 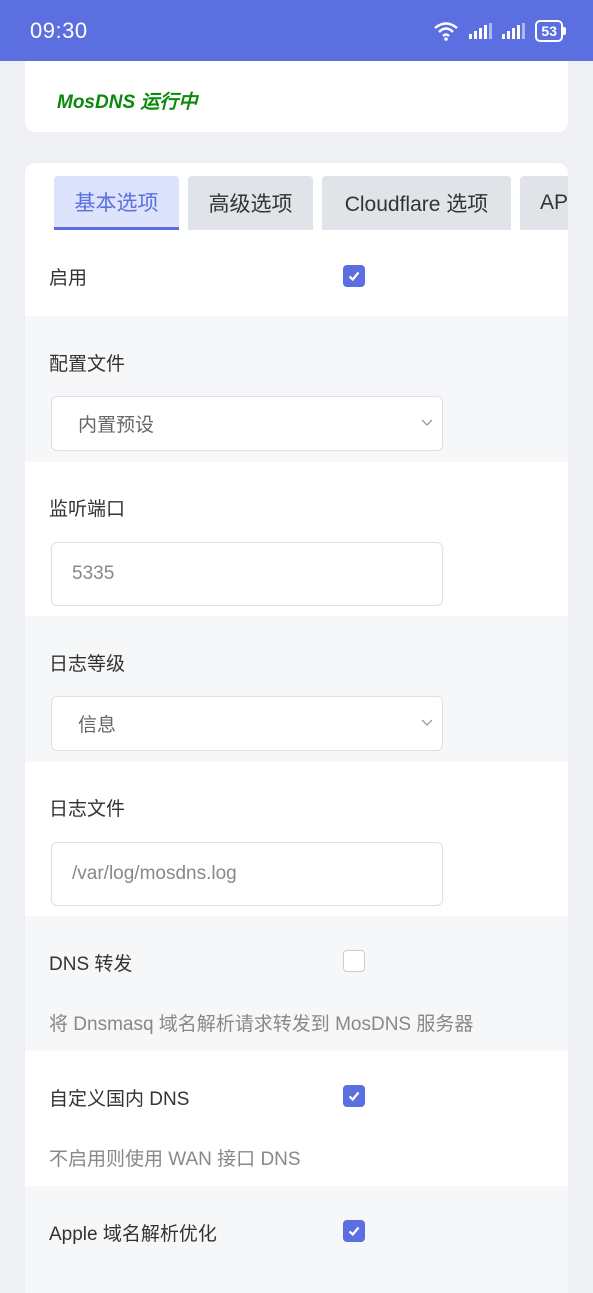 I want to click on status-bar: 09:30 53, so click(x=296, y=30).